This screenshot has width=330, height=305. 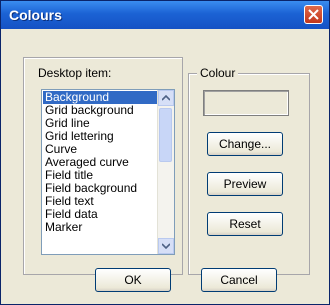 I want to click on preview-button: Preview, so click(x=245, y=184).